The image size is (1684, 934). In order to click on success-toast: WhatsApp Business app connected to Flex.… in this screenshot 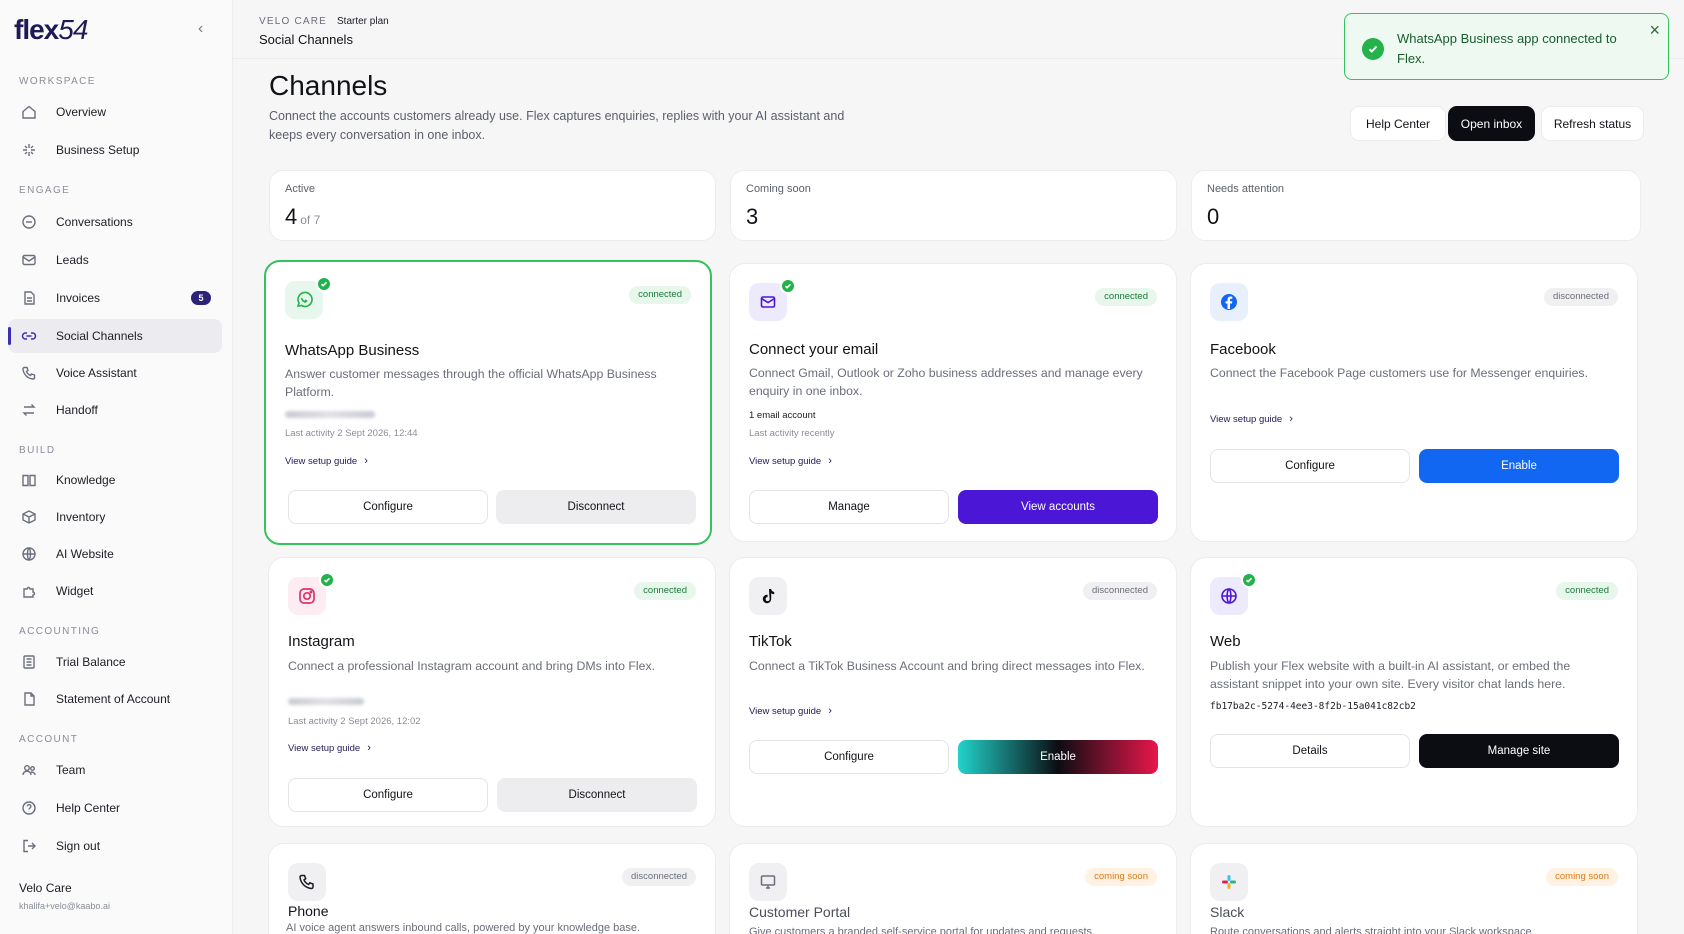, I will do `click(1506, 46)`.